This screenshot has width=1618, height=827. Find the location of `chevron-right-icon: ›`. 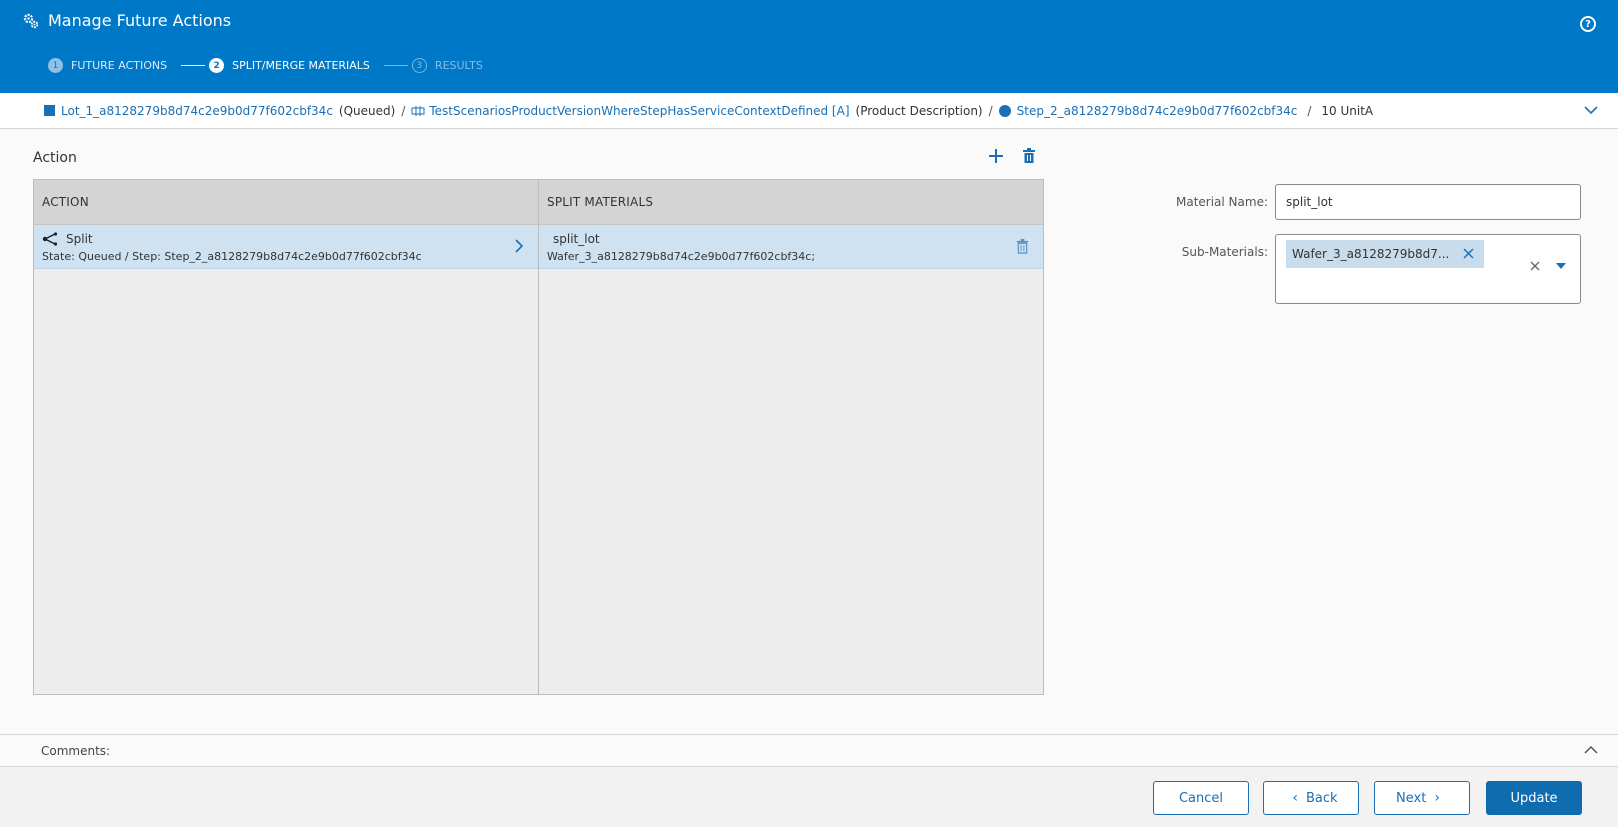

chevron-right-icon: › is located at coordinates (1437, 798).